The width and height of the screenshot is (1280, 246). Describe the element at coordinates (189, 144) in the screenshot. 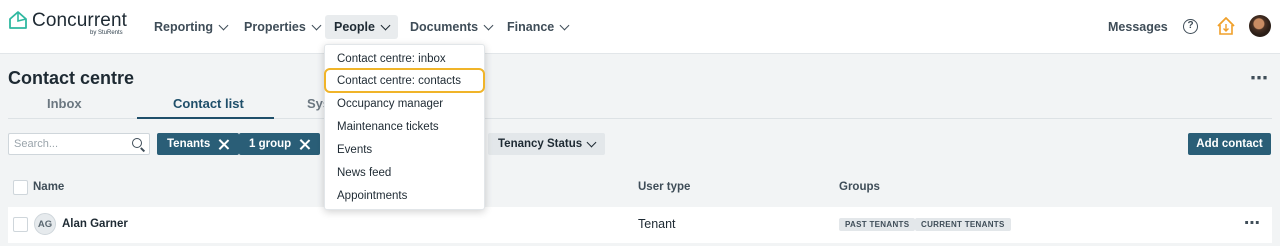

I see `filter-chip-label: Tenants` at that location.